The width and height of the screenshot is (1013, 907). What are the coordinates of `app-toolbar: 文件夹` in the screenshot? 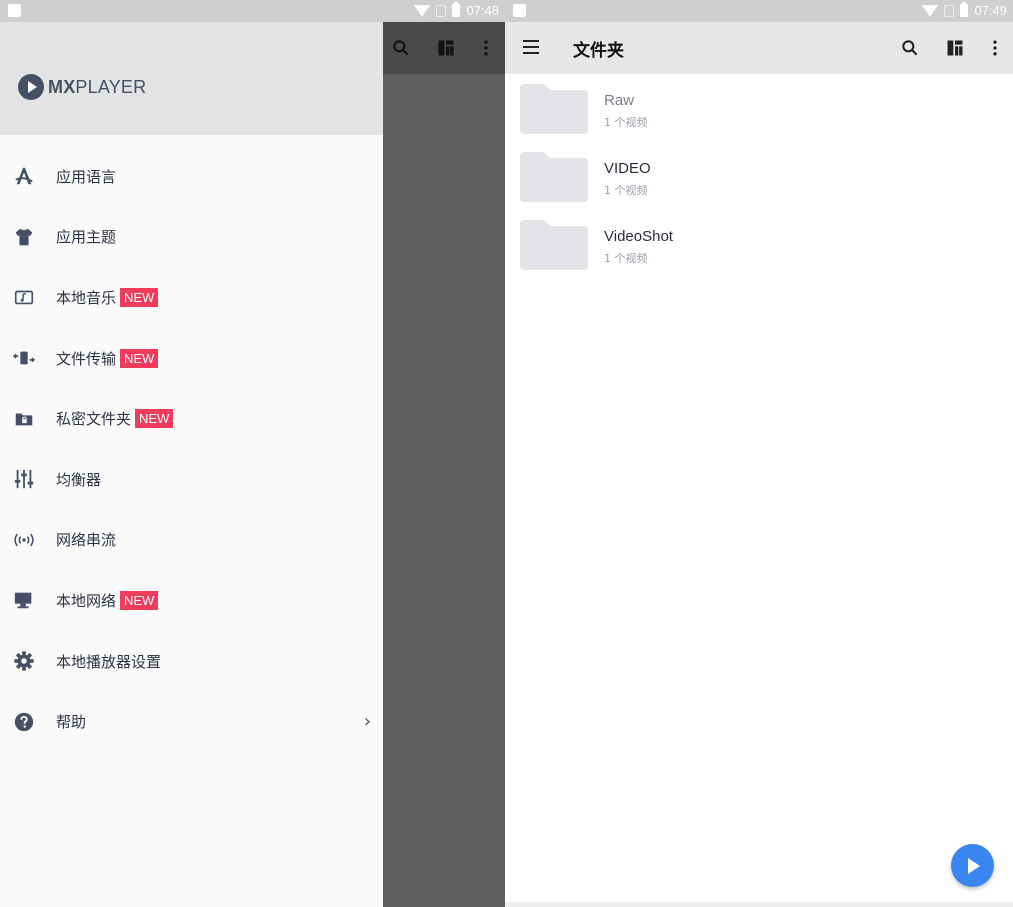 It's located at (759, 48).